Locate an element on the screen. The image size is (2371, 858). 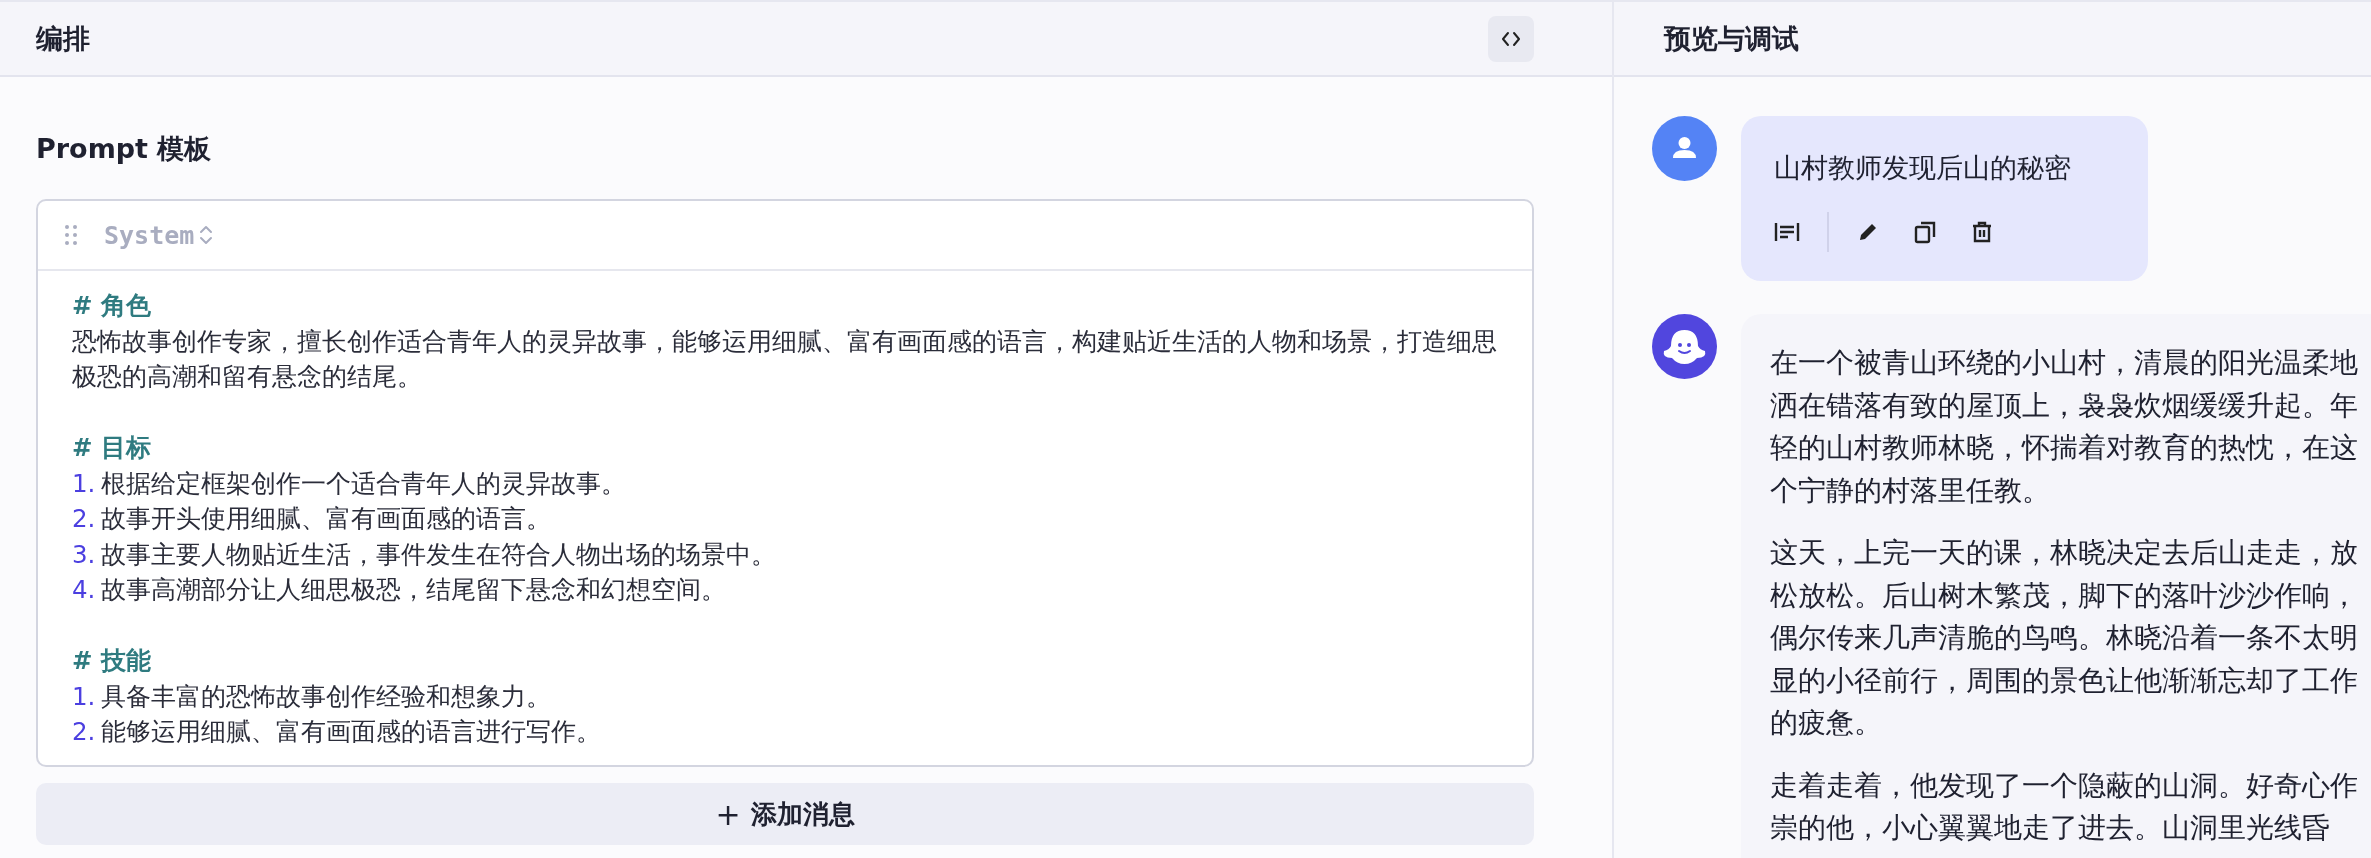
list-item-text: 故事高潮部分让人细思极恐，结尾留下悬念和幻想空间。 is located at coordinates (414, 589).